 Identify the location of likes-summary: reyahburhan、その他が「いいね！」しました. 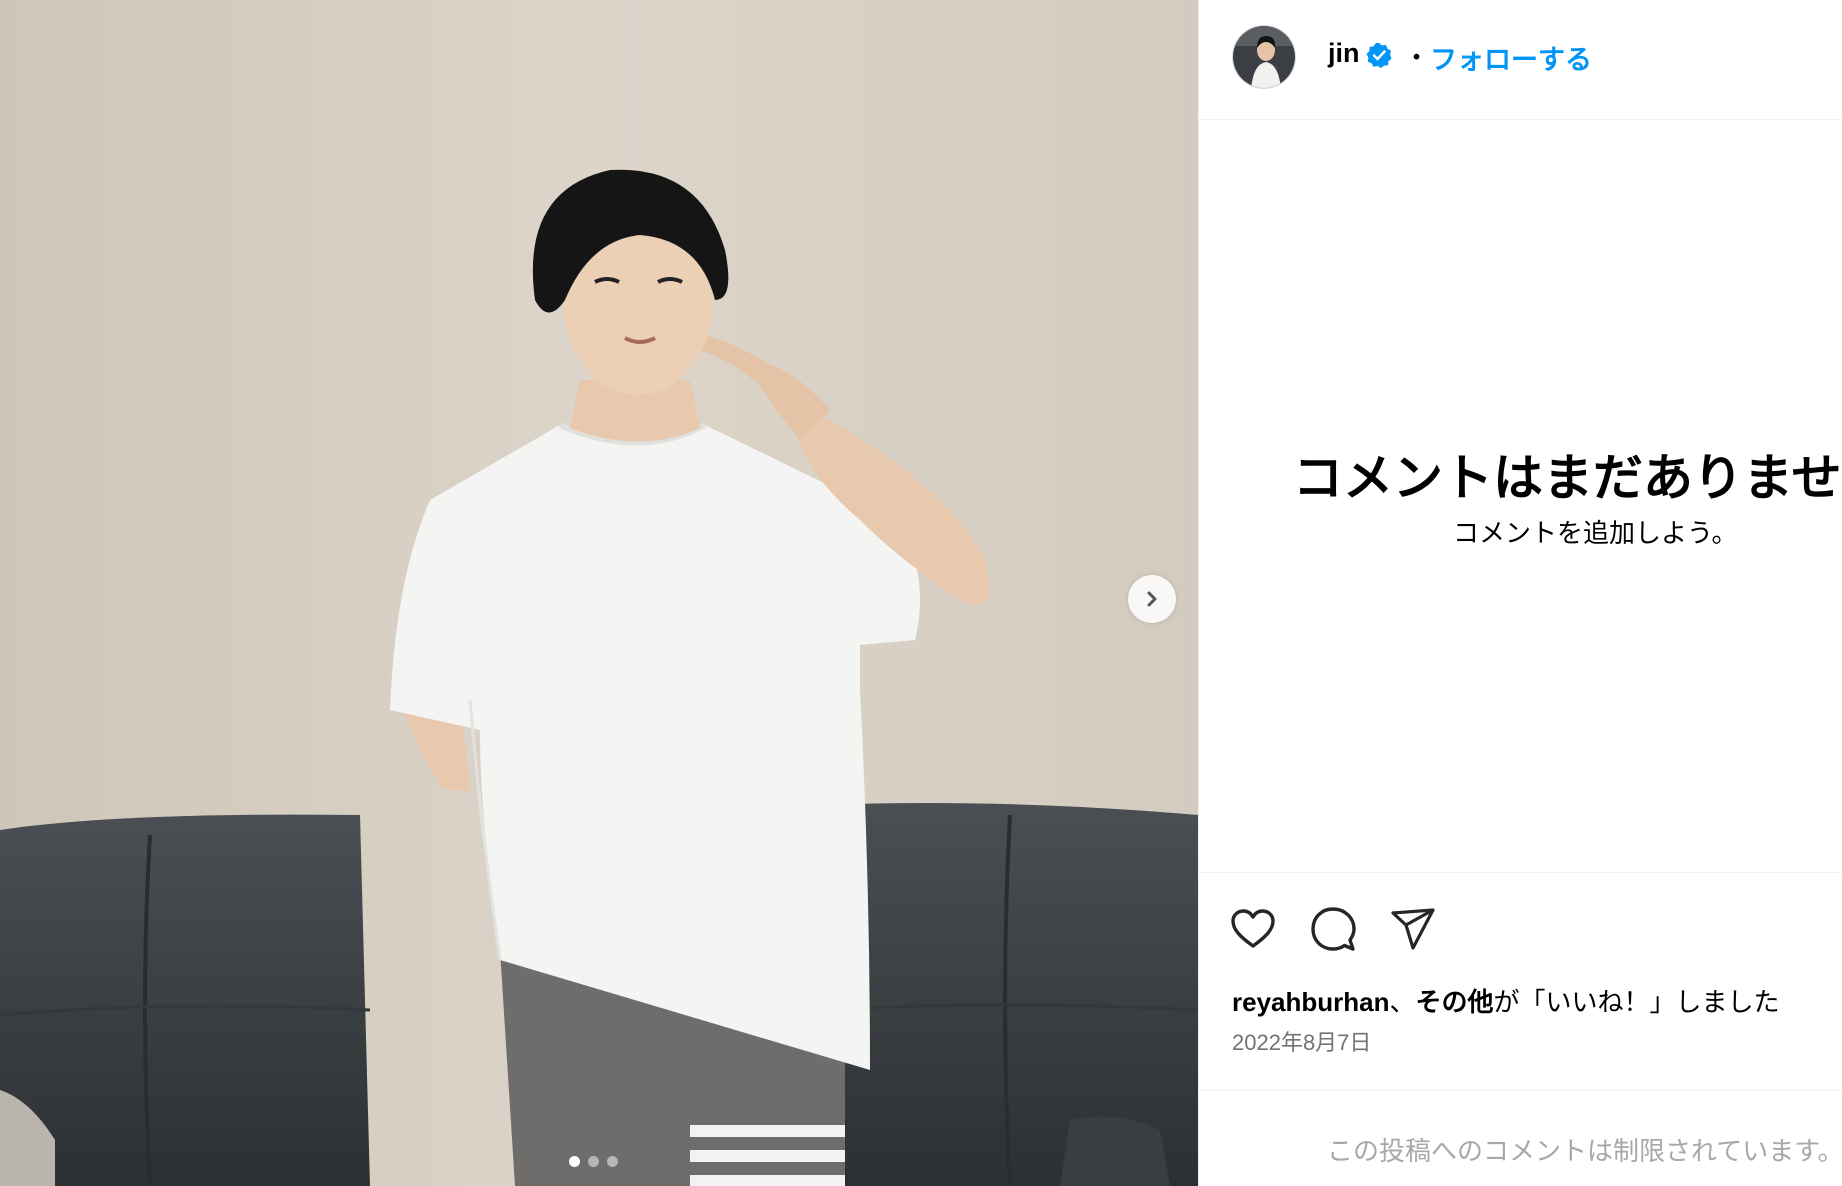
(1506, 1000).